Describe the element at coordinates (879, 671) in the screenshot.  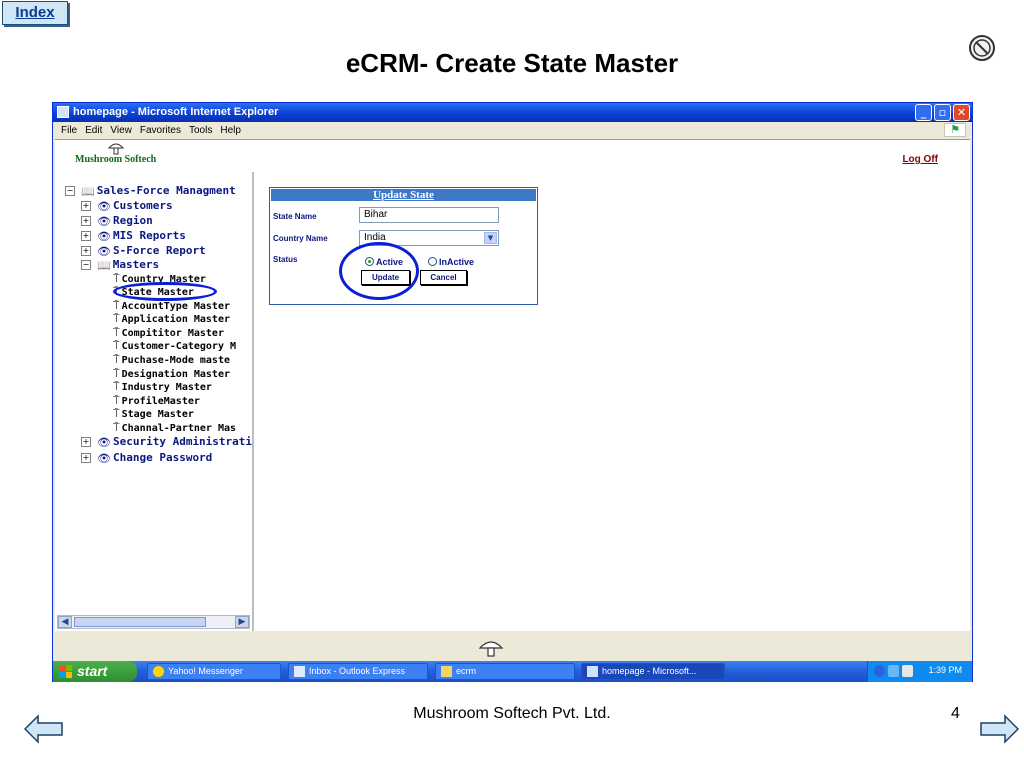
I see `tray-arrow-icon` at that location.